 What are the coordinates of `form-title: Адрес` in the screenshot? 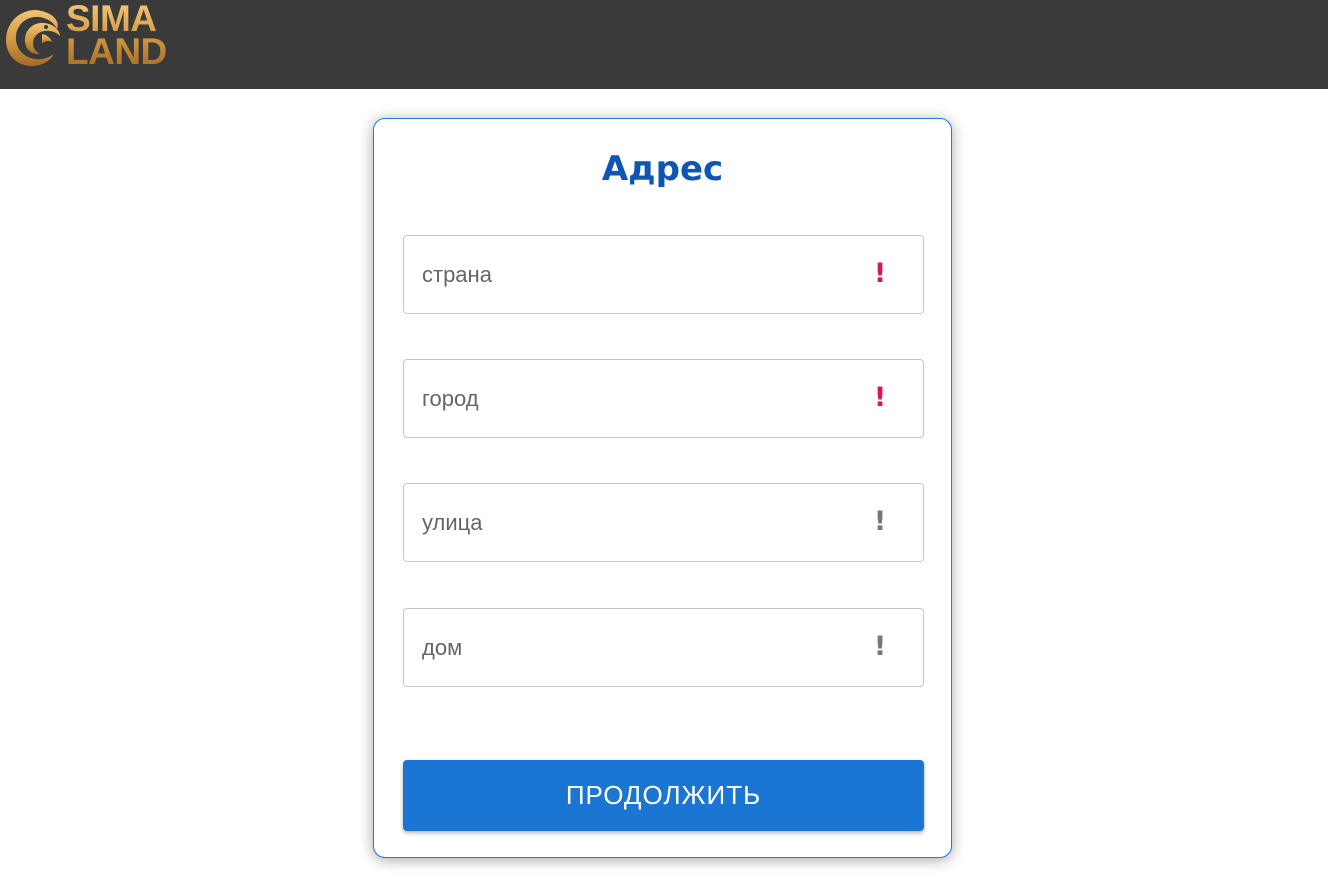 It's located at (662, 169).